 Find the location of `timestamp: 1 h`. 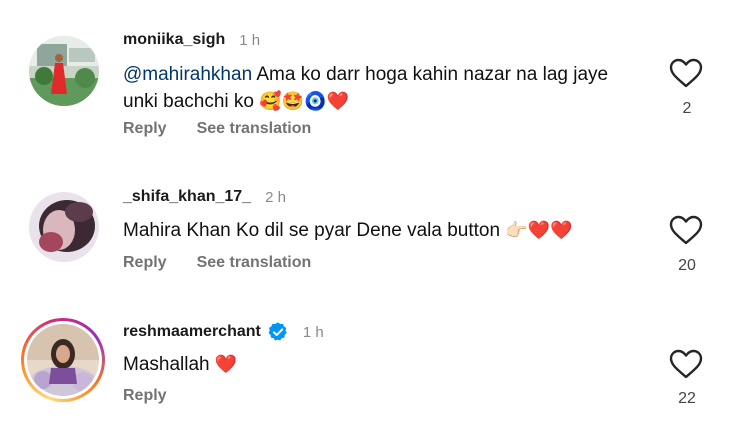

timestamp: 1 h is located at coordinates (313, 332).